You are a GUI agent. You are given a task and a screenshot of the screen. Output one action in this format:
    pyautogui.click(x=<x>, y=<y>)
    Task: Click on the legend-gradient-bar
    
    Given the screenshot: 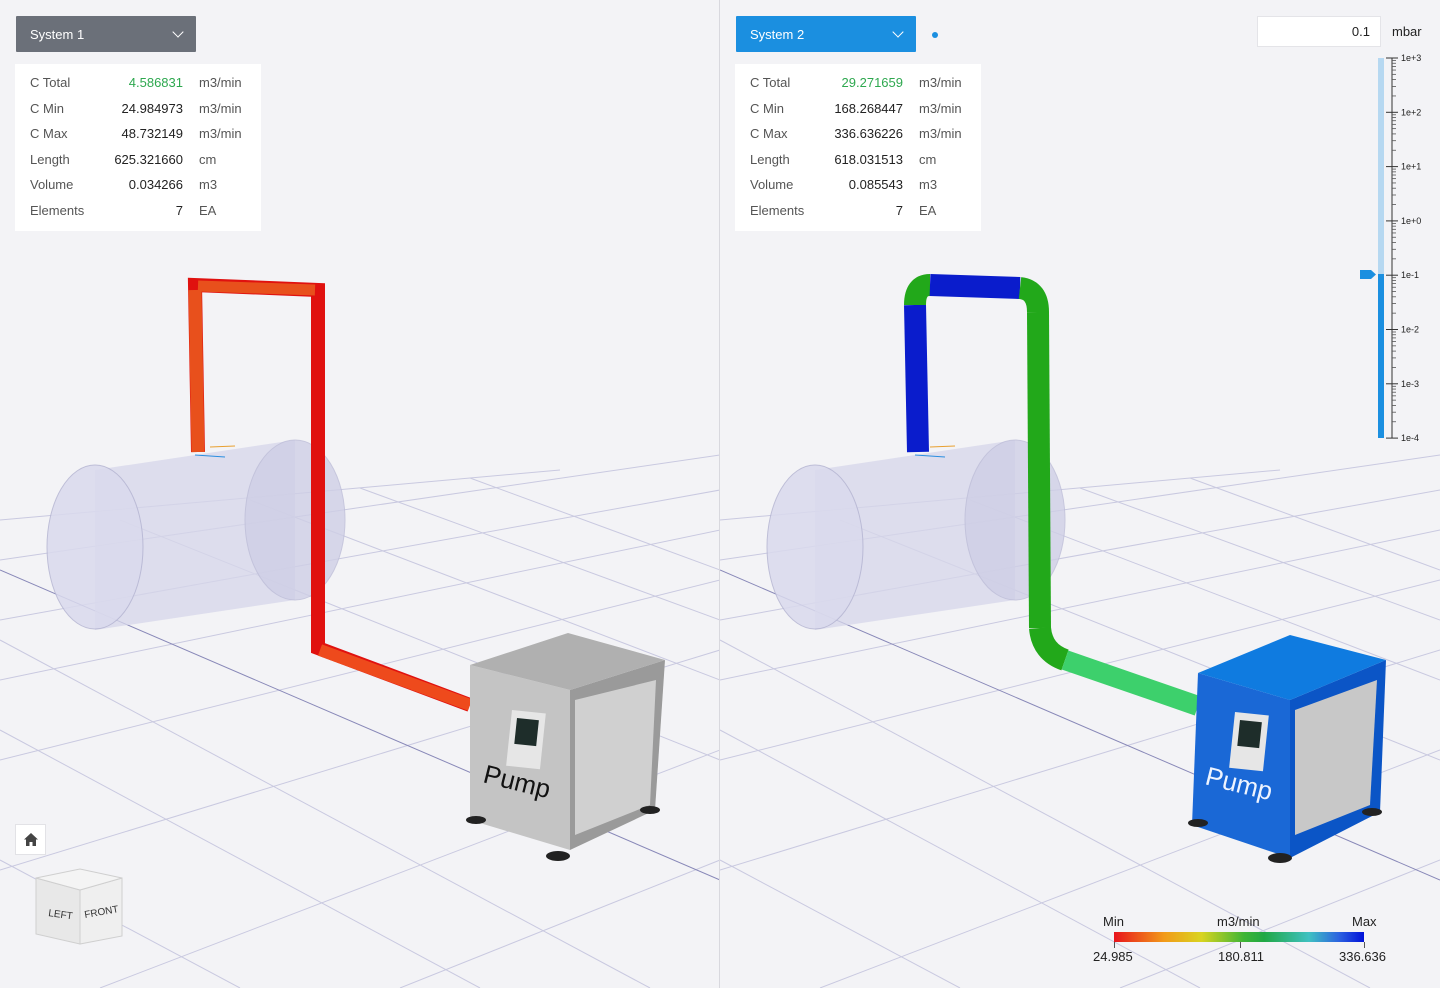 What is the action you would take?
    pyautogui.click(x=1239, y=937)
    